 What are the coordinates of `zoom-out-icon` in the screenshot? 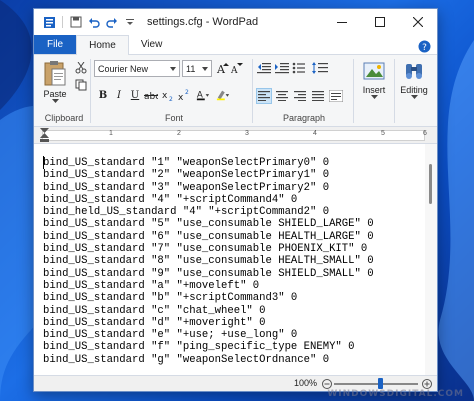 It's located at (326, 383).